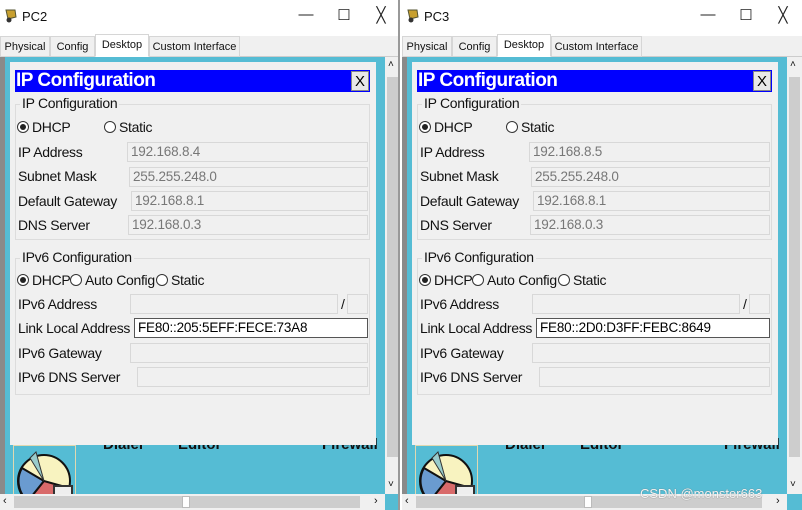 The image size is (802, 510). What do you see at coordinates (469, 201) in the screenshot?
I see `default-gateway-label: Default Gateway` at bounding box center [469, 201].